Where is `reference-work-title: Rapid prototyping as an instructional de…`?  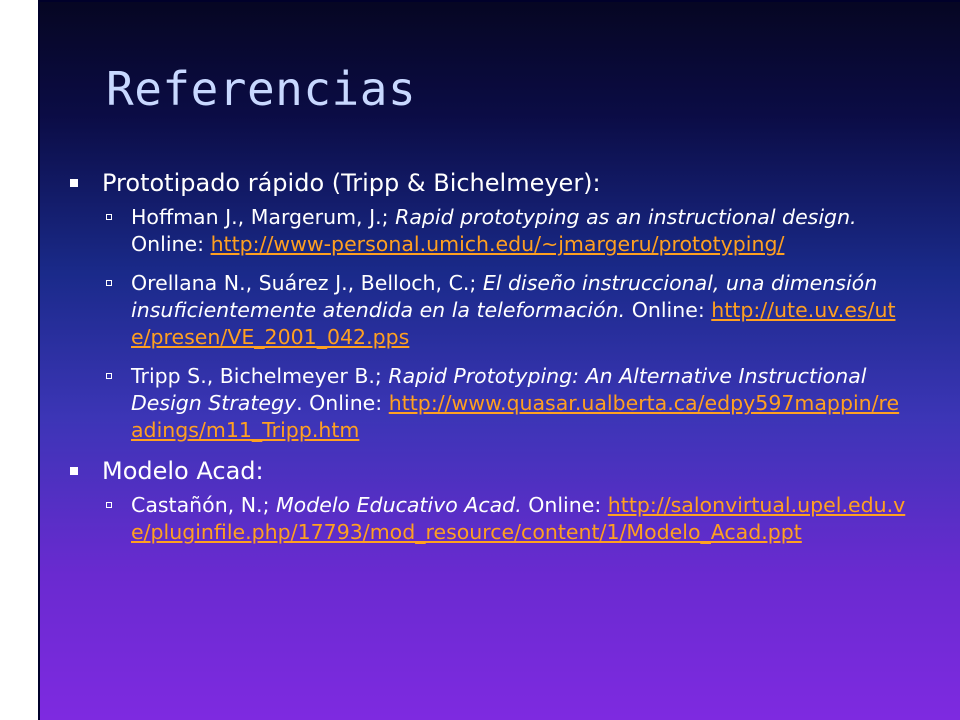 reference-work-title: Rapid prototyping as an instructional de… is located at coordinates (626, 217).